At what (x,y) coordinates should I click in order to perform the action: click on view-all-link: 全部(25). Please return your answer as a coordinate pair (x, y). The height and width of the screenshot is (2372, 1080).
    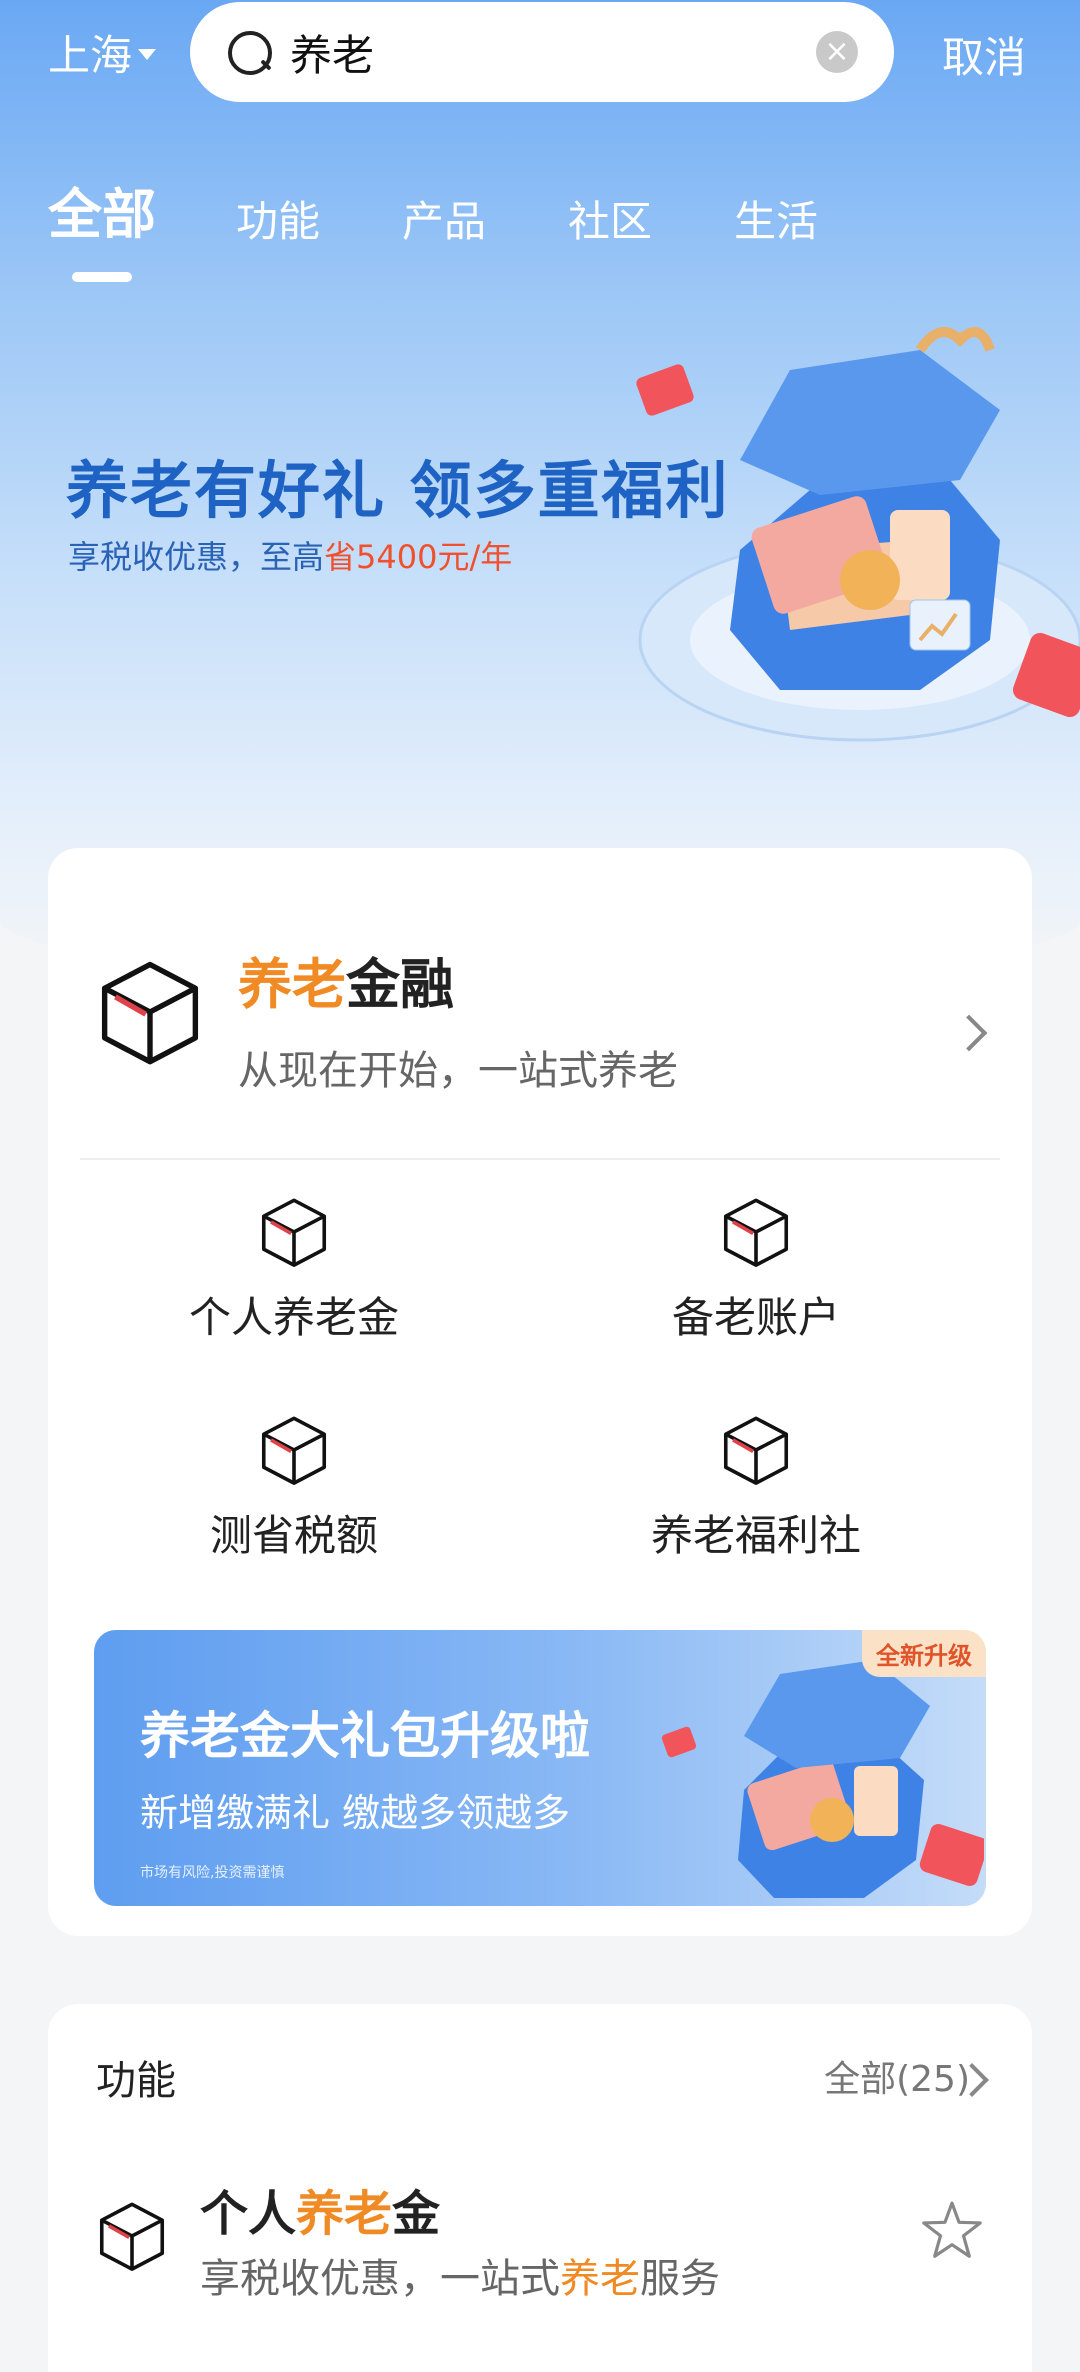
    Looking at the image, I should click on (897, 2076).